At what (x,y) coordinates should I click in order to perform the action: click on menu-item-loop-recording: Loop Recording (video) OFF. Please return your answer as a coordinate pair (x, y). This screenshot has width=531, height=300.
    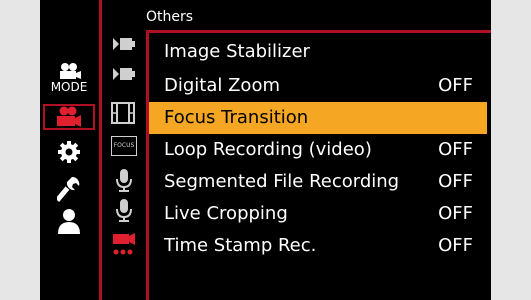
    Looking at the image, I should click on (318, 150).